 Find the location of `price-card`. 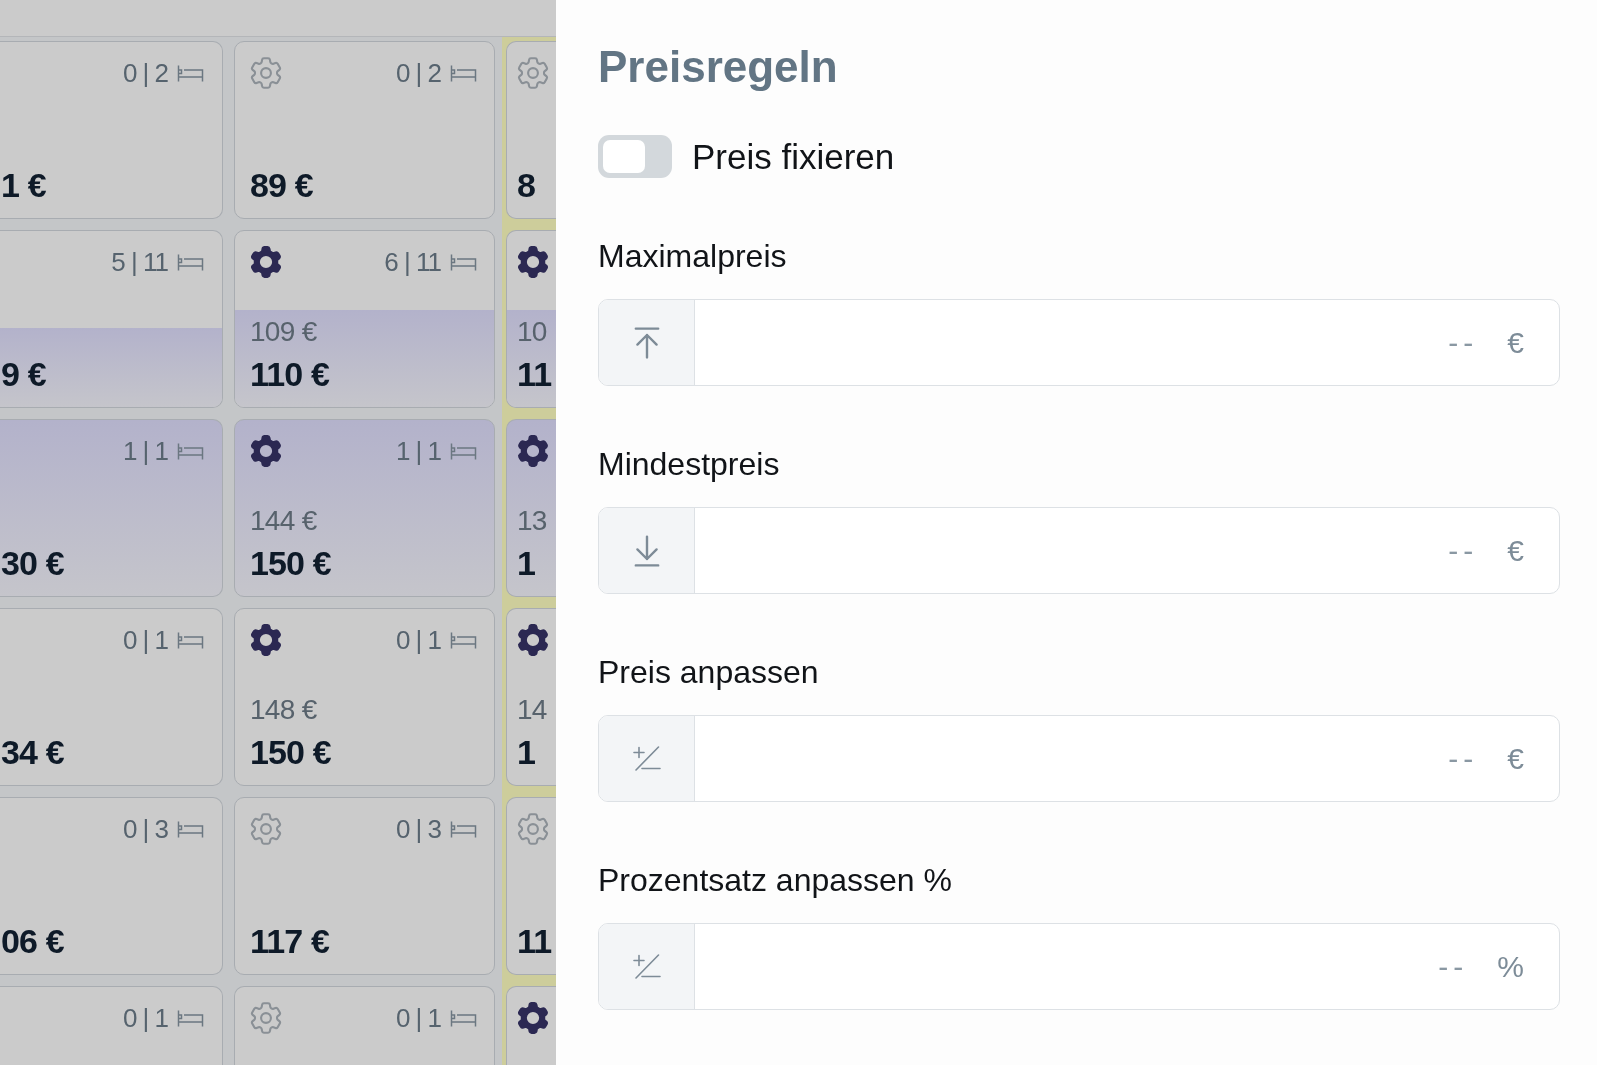

price-card is located at coordinates (531, 1025).